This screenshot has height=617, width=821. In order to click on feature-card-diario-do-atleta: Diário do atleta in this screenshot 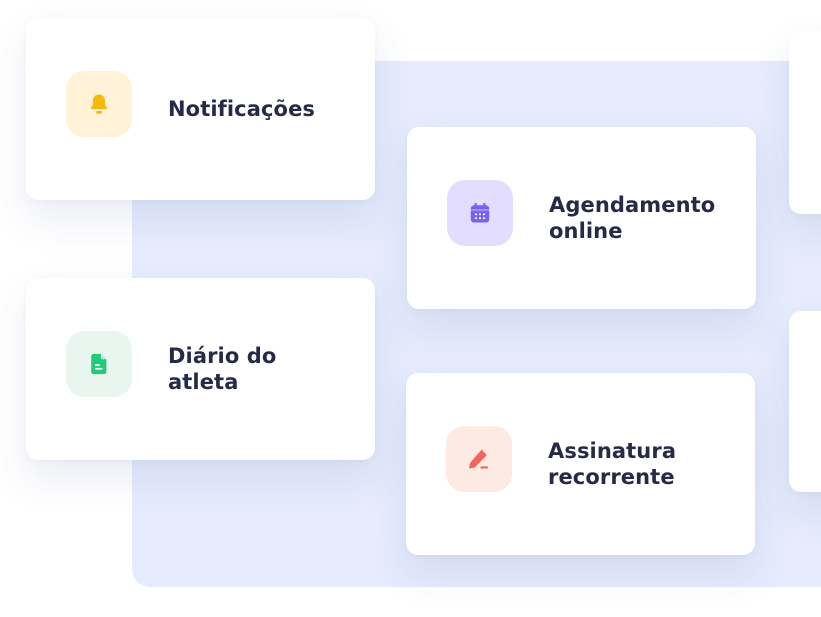, I will do `click(200, 369)`.